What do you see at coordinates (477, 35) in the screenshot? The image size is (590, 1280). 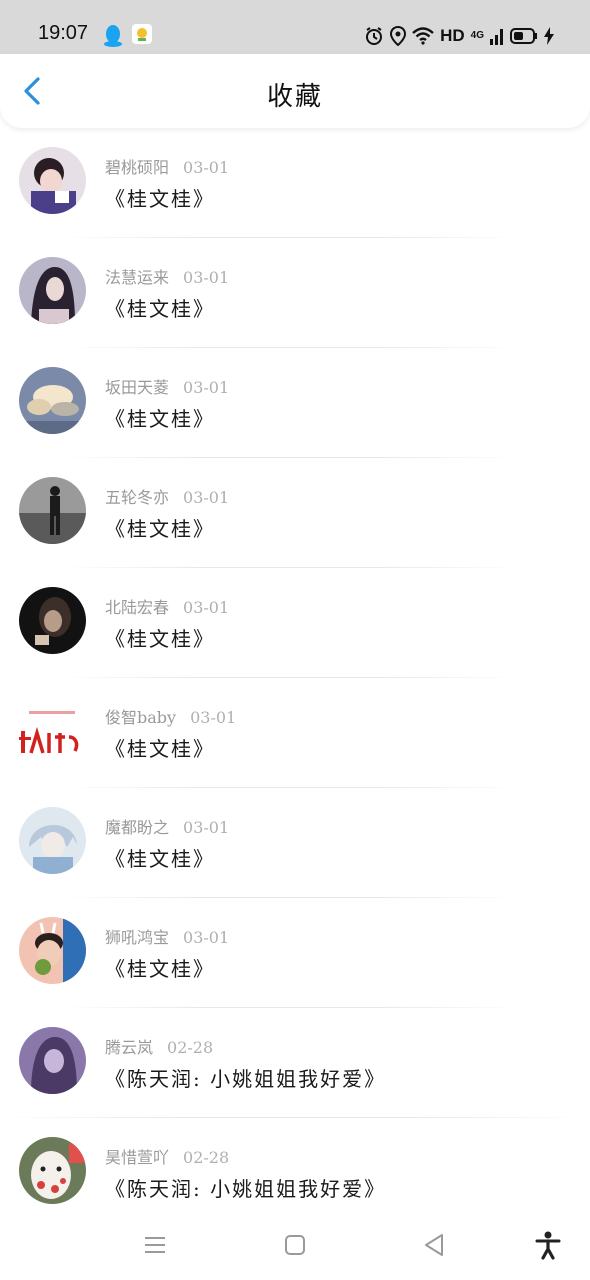 I see `network-label: 4G` at bounding box center [477, 35].